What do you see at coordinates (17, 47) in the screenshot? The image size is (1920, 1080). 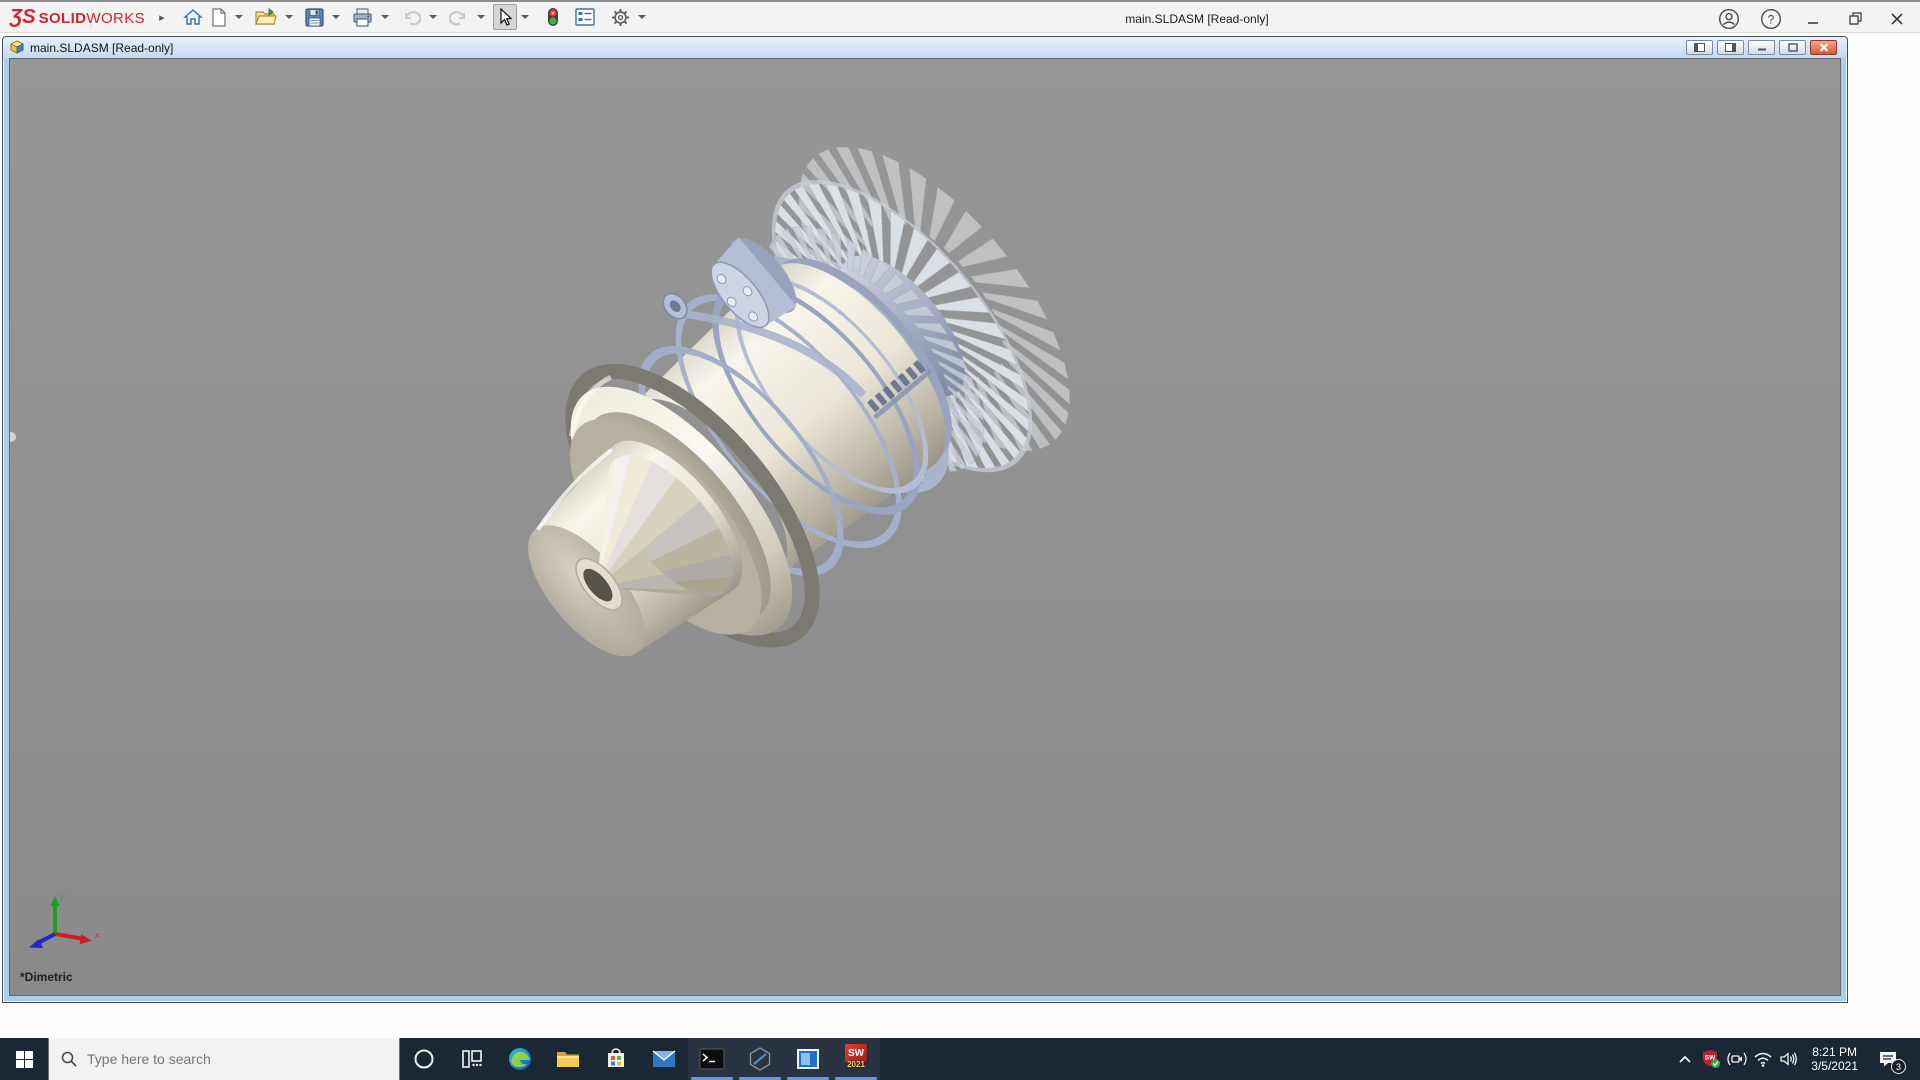 I see `assembly-icon` at bounding box center [17, 47].